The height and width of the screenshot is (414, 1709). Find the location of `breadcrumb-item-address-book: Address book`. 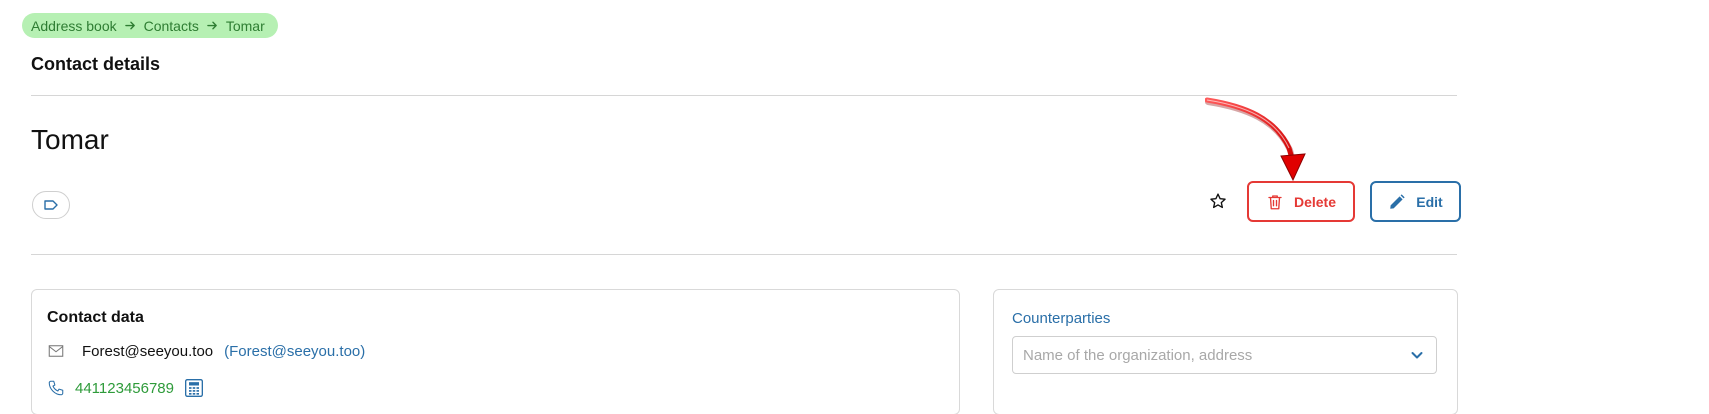

breadcrumb-item-address-book: Address book is located at coordinates (74, 26).